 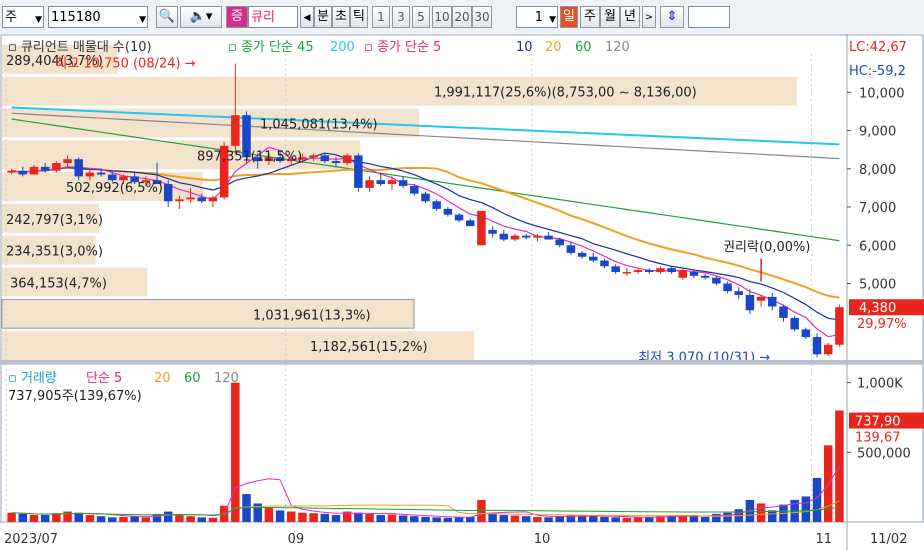 I want to click on updown-button: ⇕, so click(x=672, y=17).